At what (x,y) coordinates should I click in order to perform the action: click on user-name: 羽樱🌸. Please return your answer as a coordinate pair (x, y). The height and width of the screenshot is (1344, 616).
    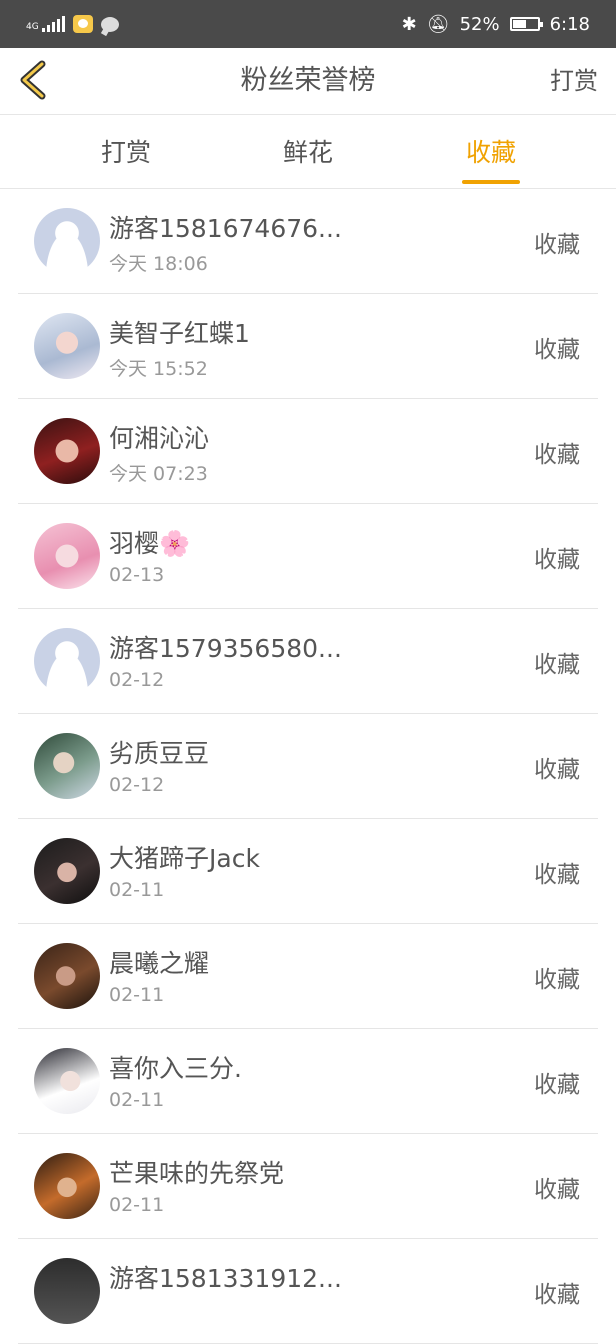
    Looking at the image, I should click on (150, 543).